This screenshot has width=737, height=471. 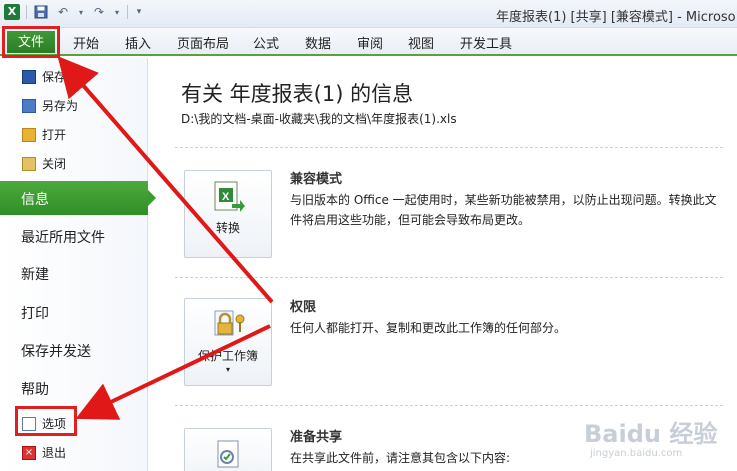 I want to click on undo-icon: ↶, so click(x=63, y=12).